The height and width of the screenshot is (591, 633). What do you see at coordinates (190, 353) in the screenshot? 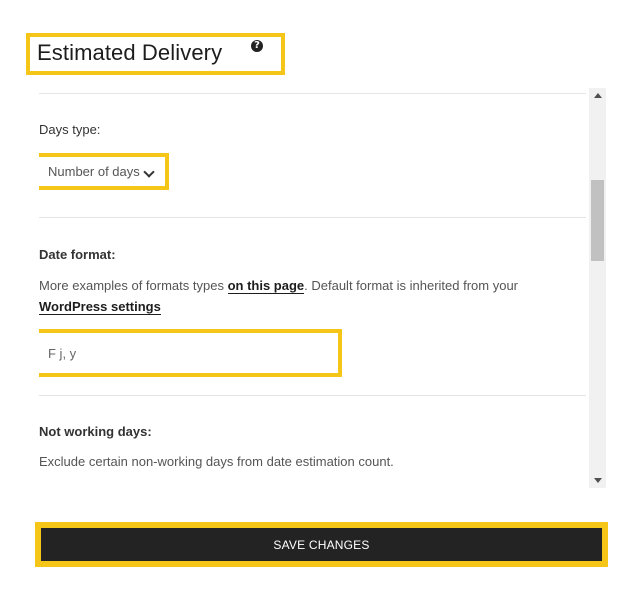
I see `date-format-input` at bounding box center [190, 353].